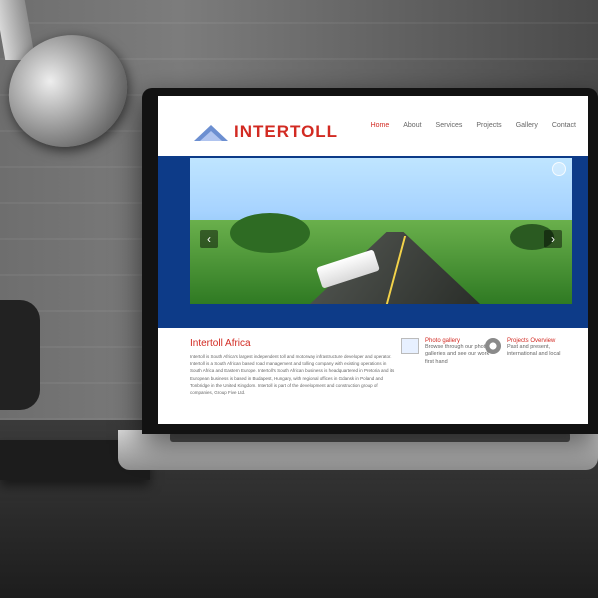  Describe the element at coordinates (493, 346) in the screenshot. I see `gear-icon` at that location.